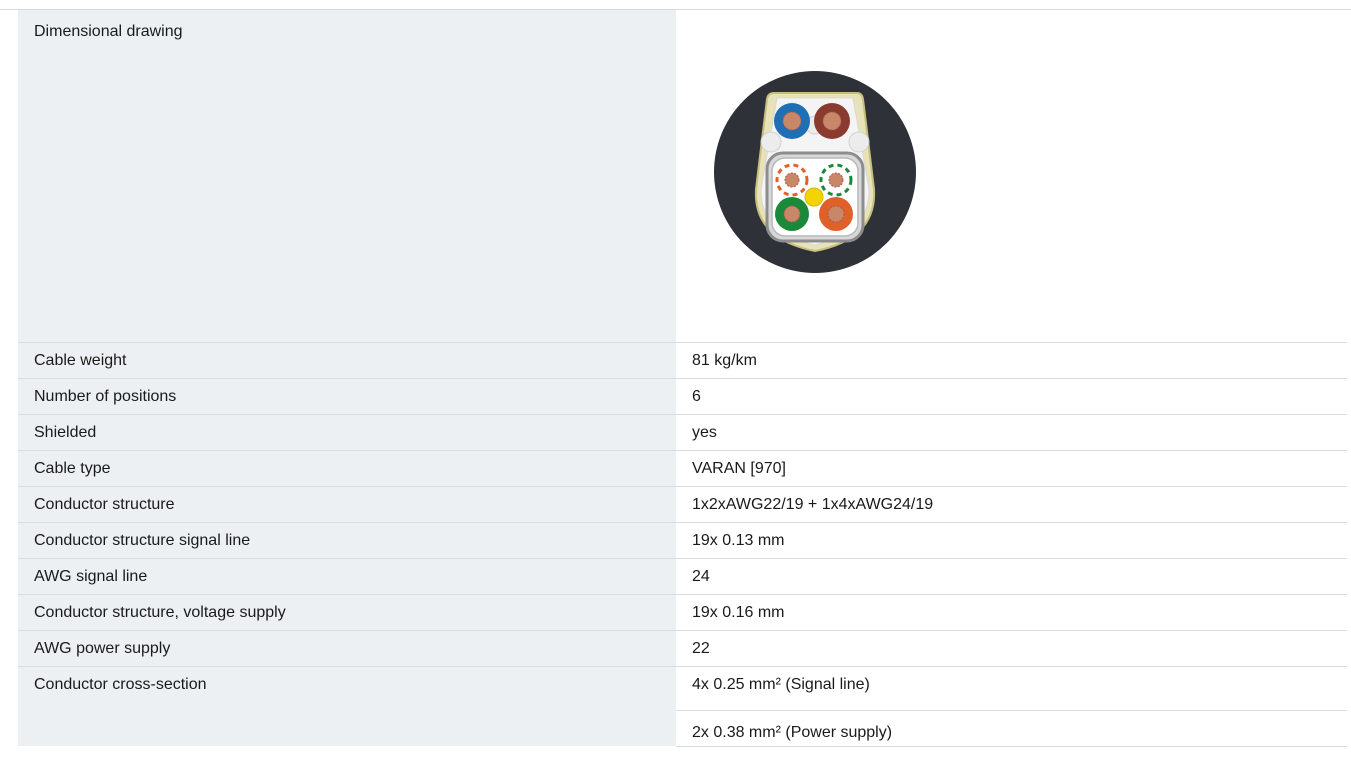 This screenshot has width=1351, height=775. Describe the element at coordinates (1011, 360) in the screenshot. I see `property-value: 81 kg/km` at that location.